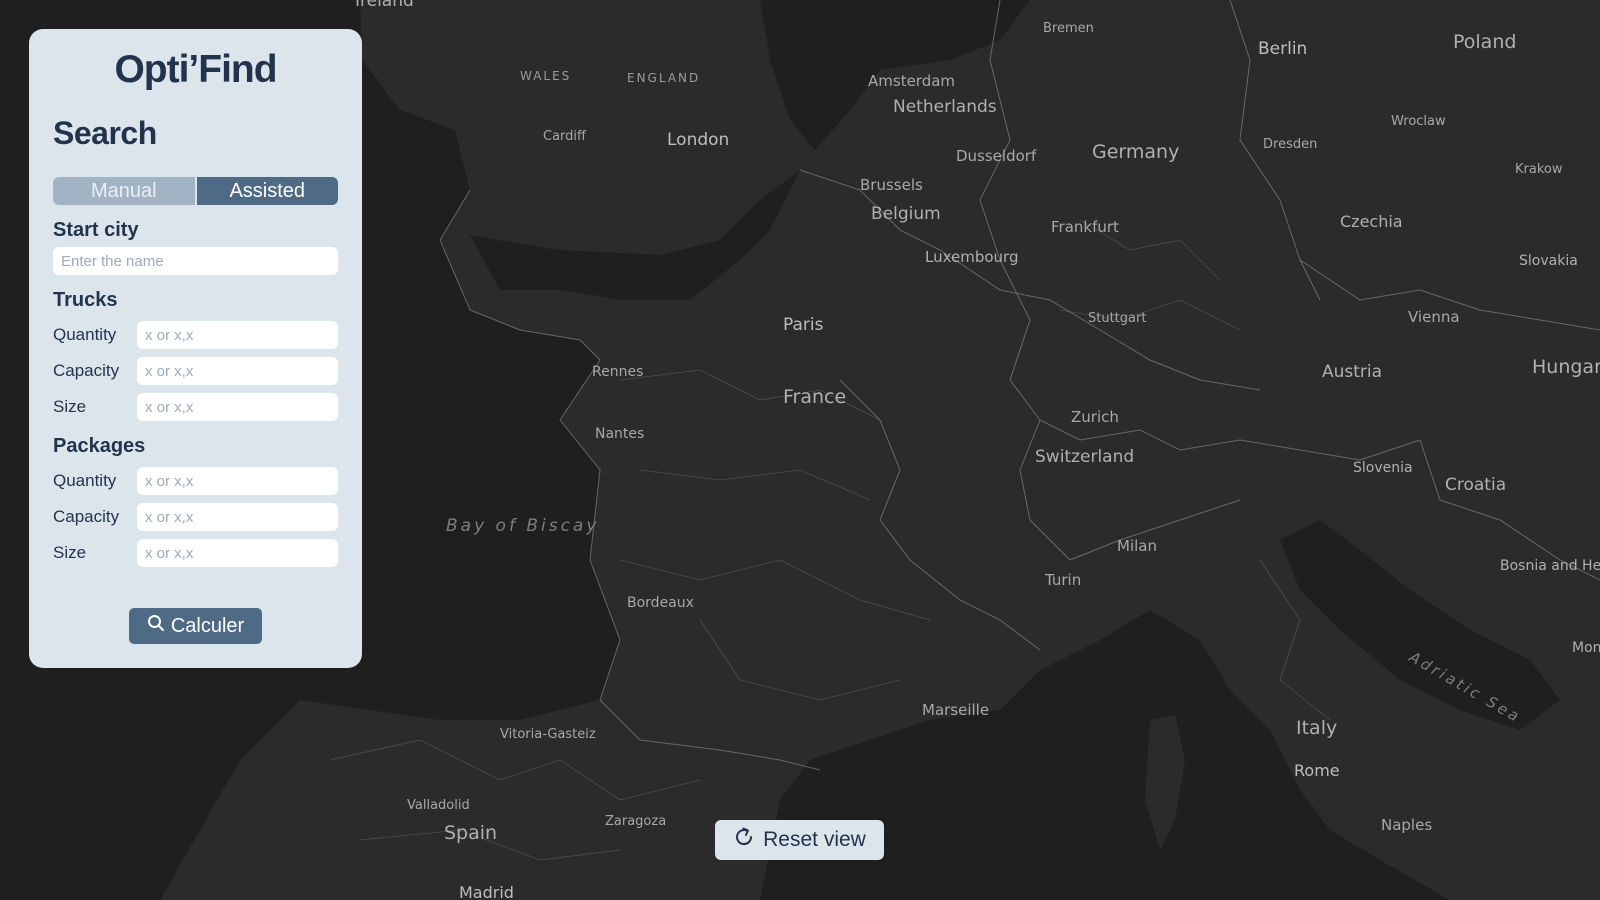 Image resolution: width=1600 pixels, height=900 pixels. Describe the element at coordinates (1418, 121) in the screenshot. I see `city-label-wroclaw: Wroclaw` at that location.